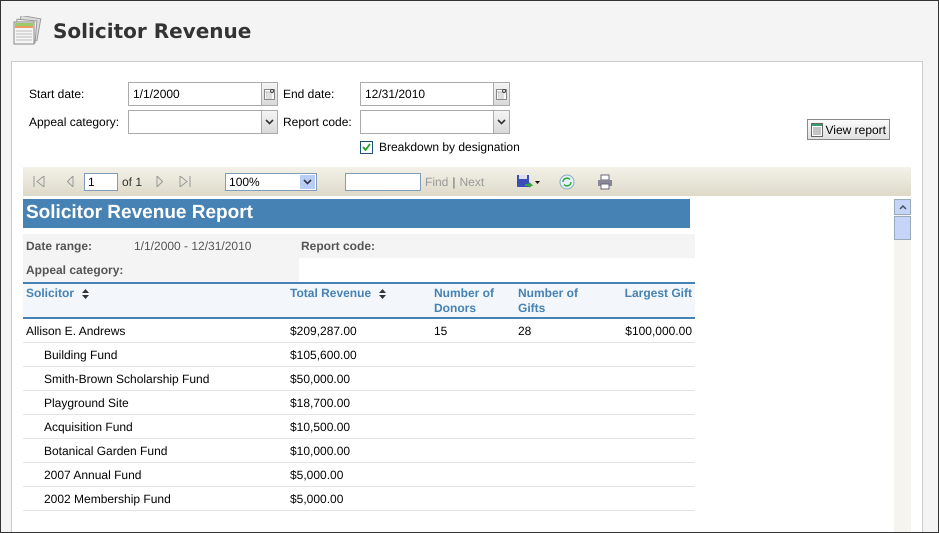  What do you see at coordinates (383, 181) in the screenshot?
I see `find-field` at bounding box center [383, 181].